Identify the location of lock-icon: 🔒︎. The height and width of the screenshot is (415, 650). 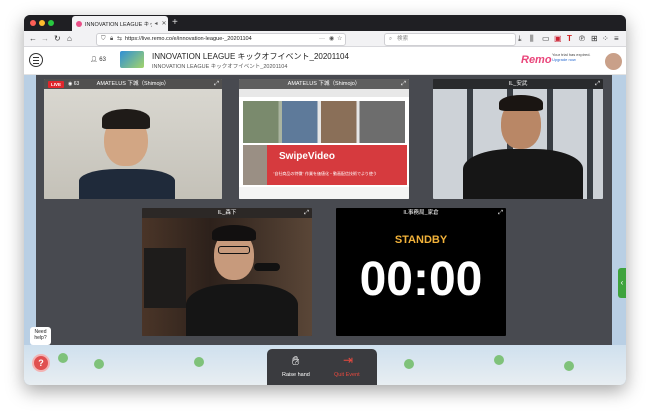
(112, 39).